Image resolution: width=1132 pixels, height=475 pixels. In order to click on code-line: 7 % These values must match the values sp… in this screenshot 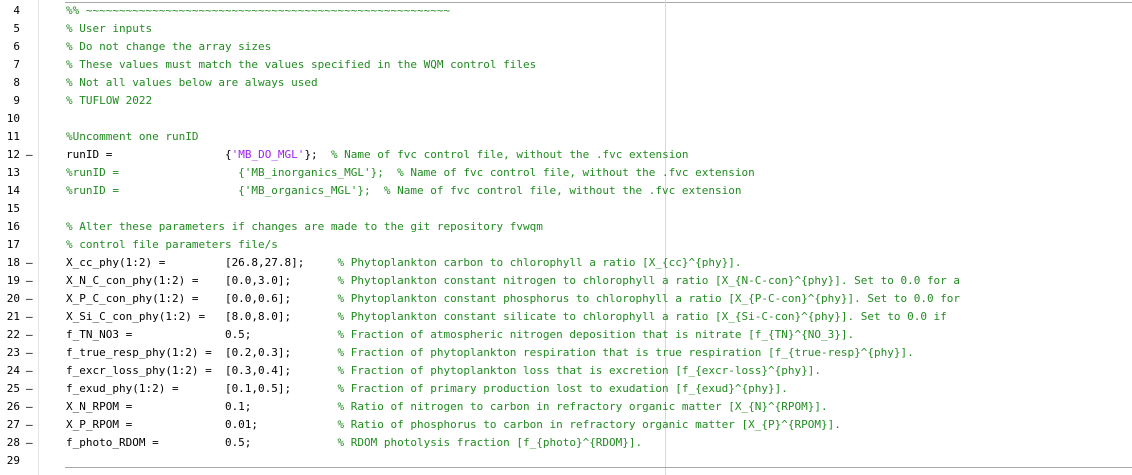, I will do `click(566, 65)`.